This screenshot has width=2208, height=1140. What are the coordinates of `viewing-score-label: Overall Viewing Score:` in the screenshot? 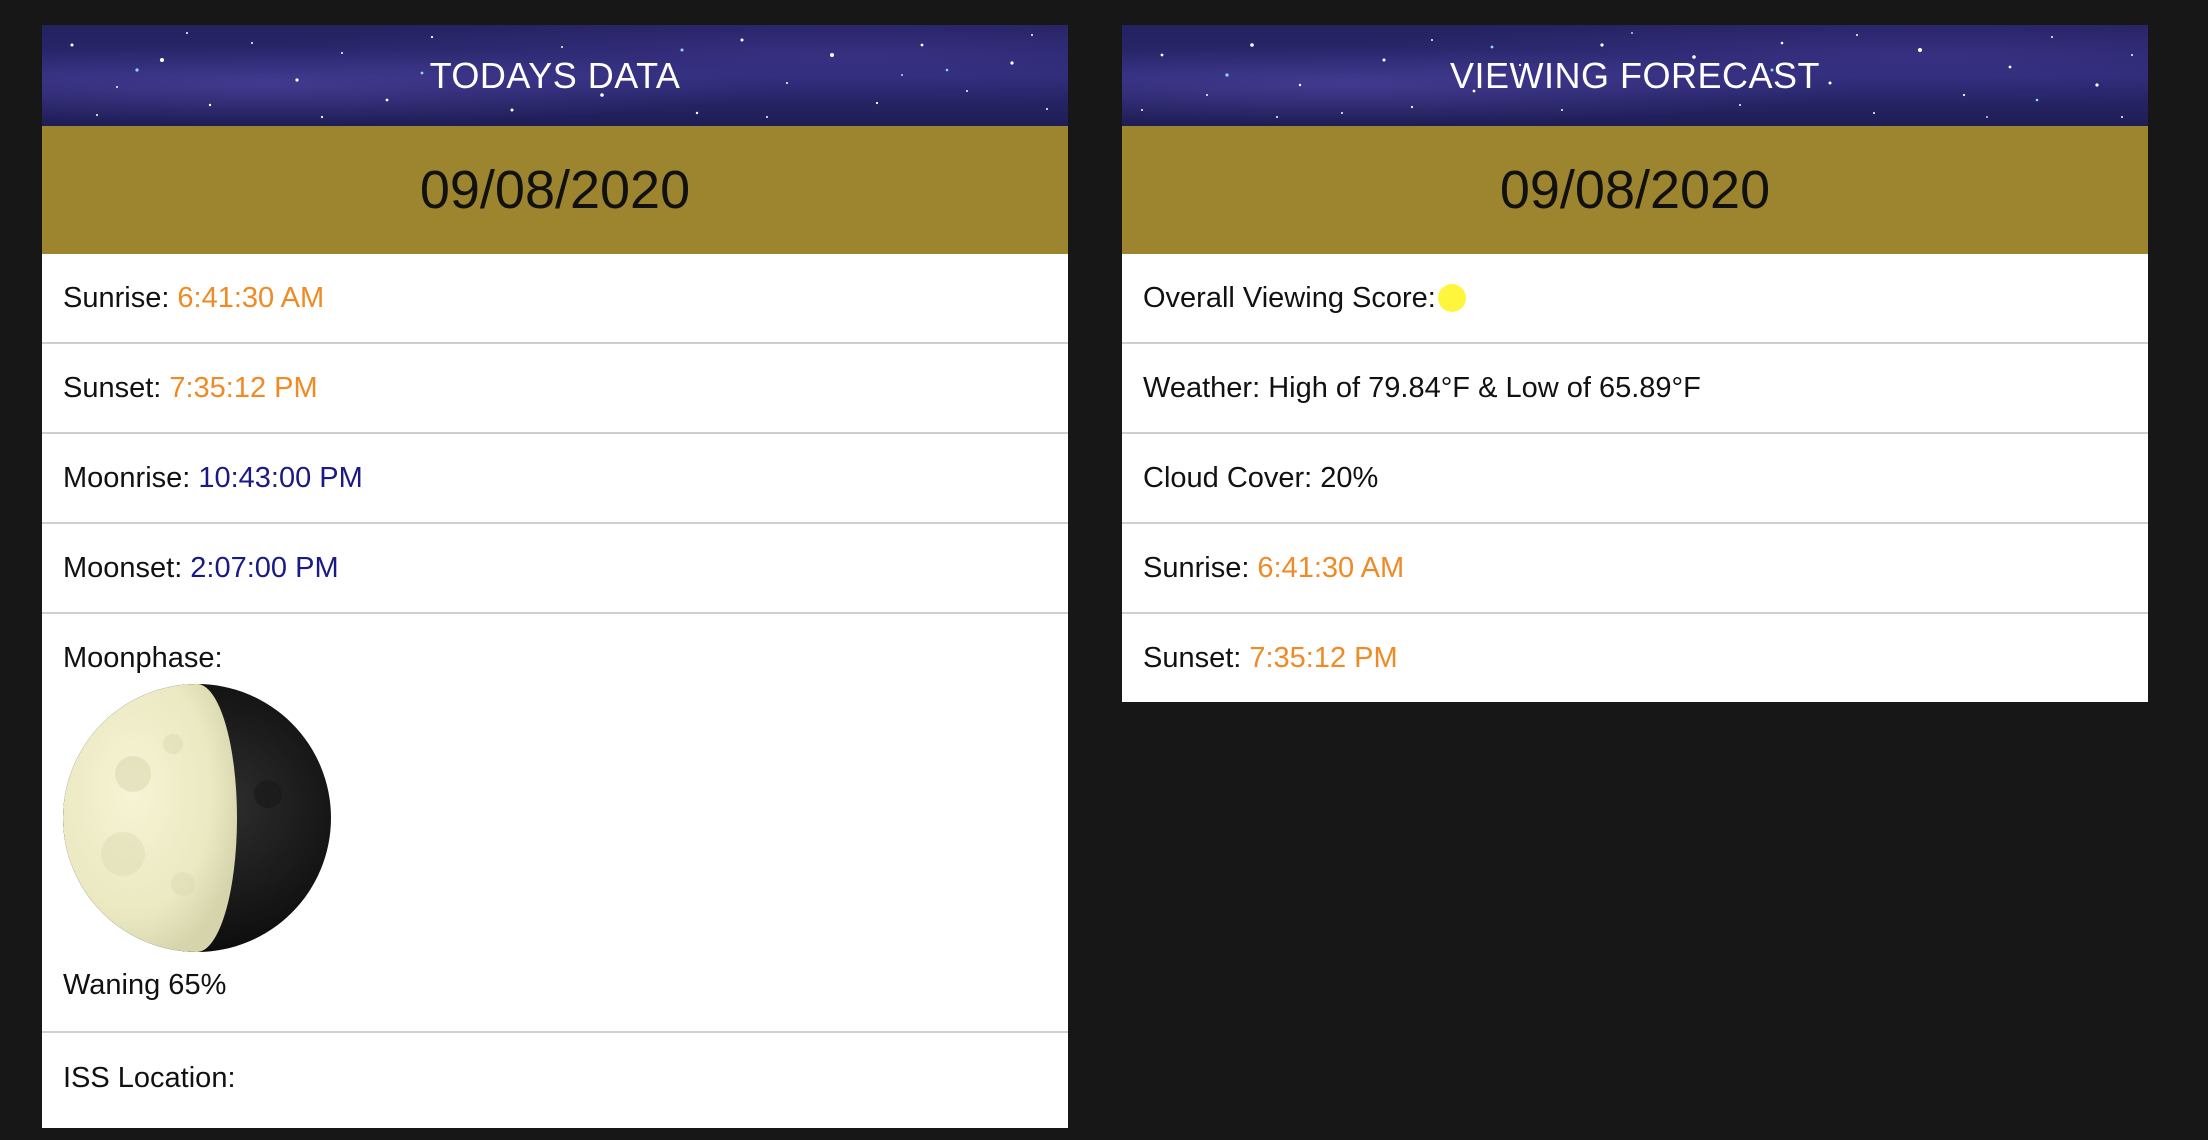 It's located at (1289, 297).